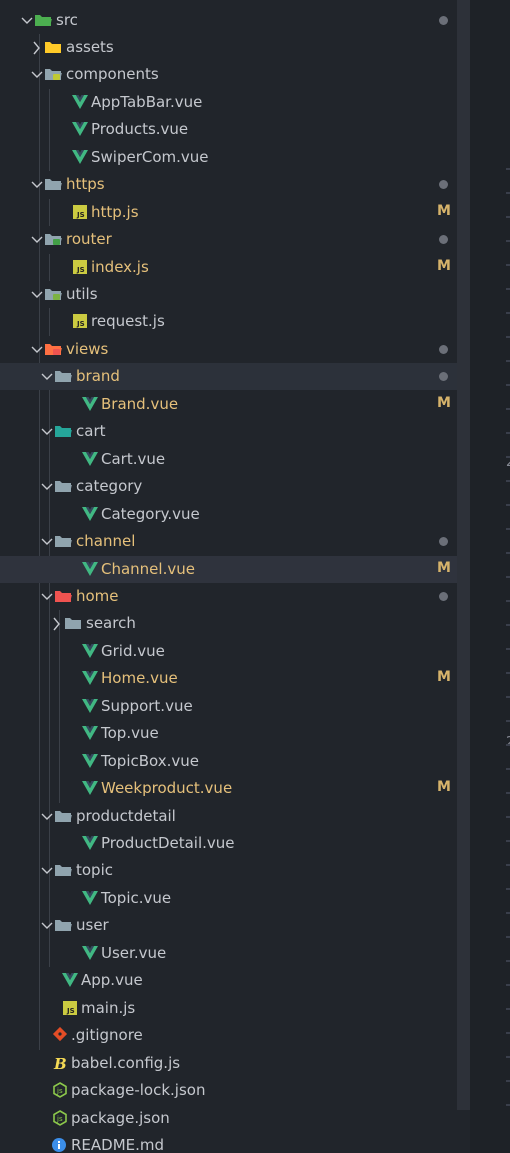 This screenshot has height=1153, width=510. Describe the element at coordinates (126, 1062) in the screenshot. I see `tree-item-label: babel.config.js` at that location.